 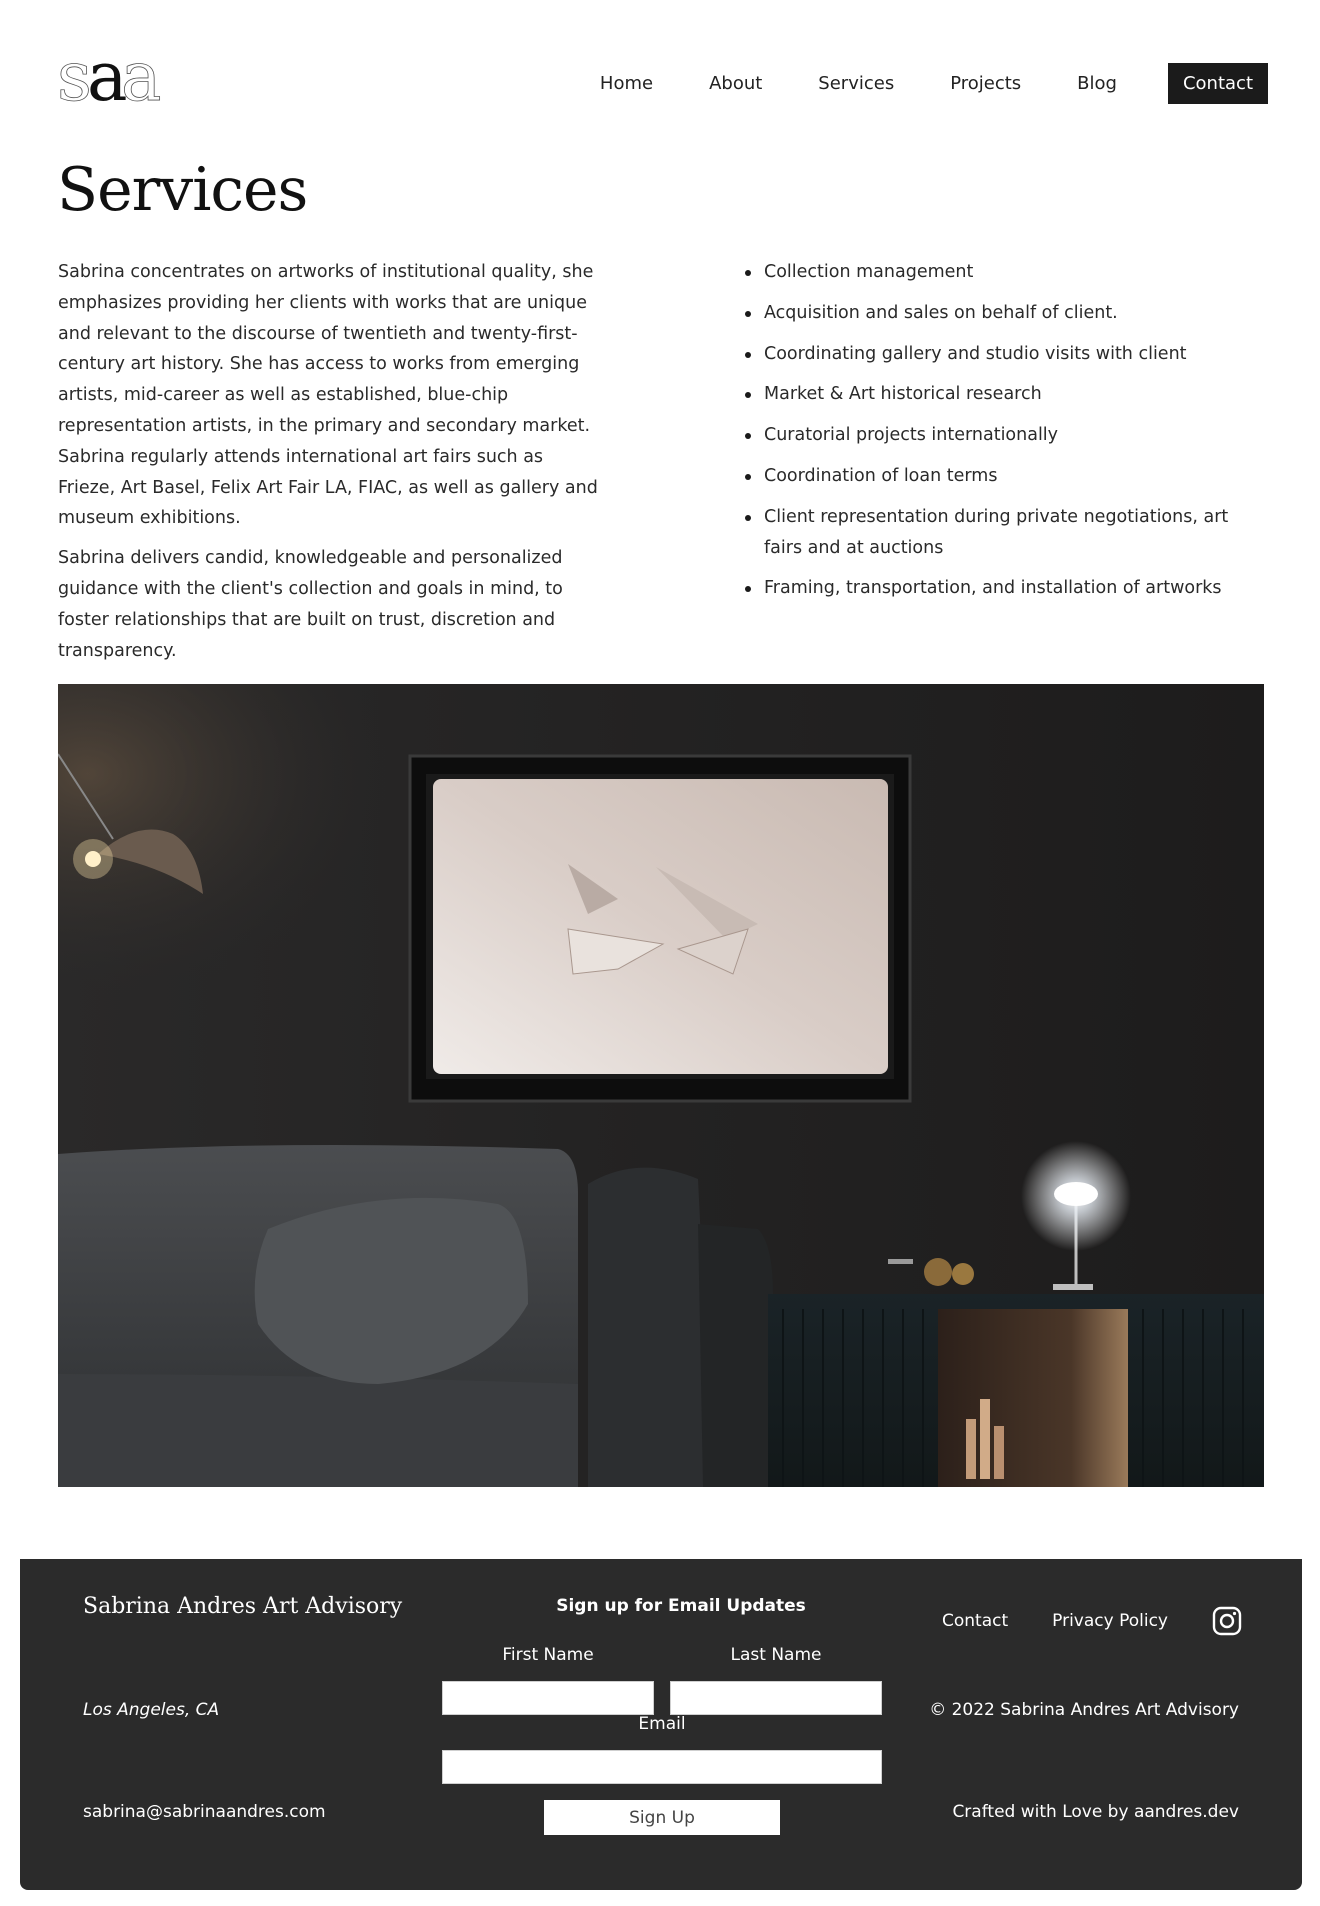 I want to click on email-label: Email, so click(x=662, y=1724).